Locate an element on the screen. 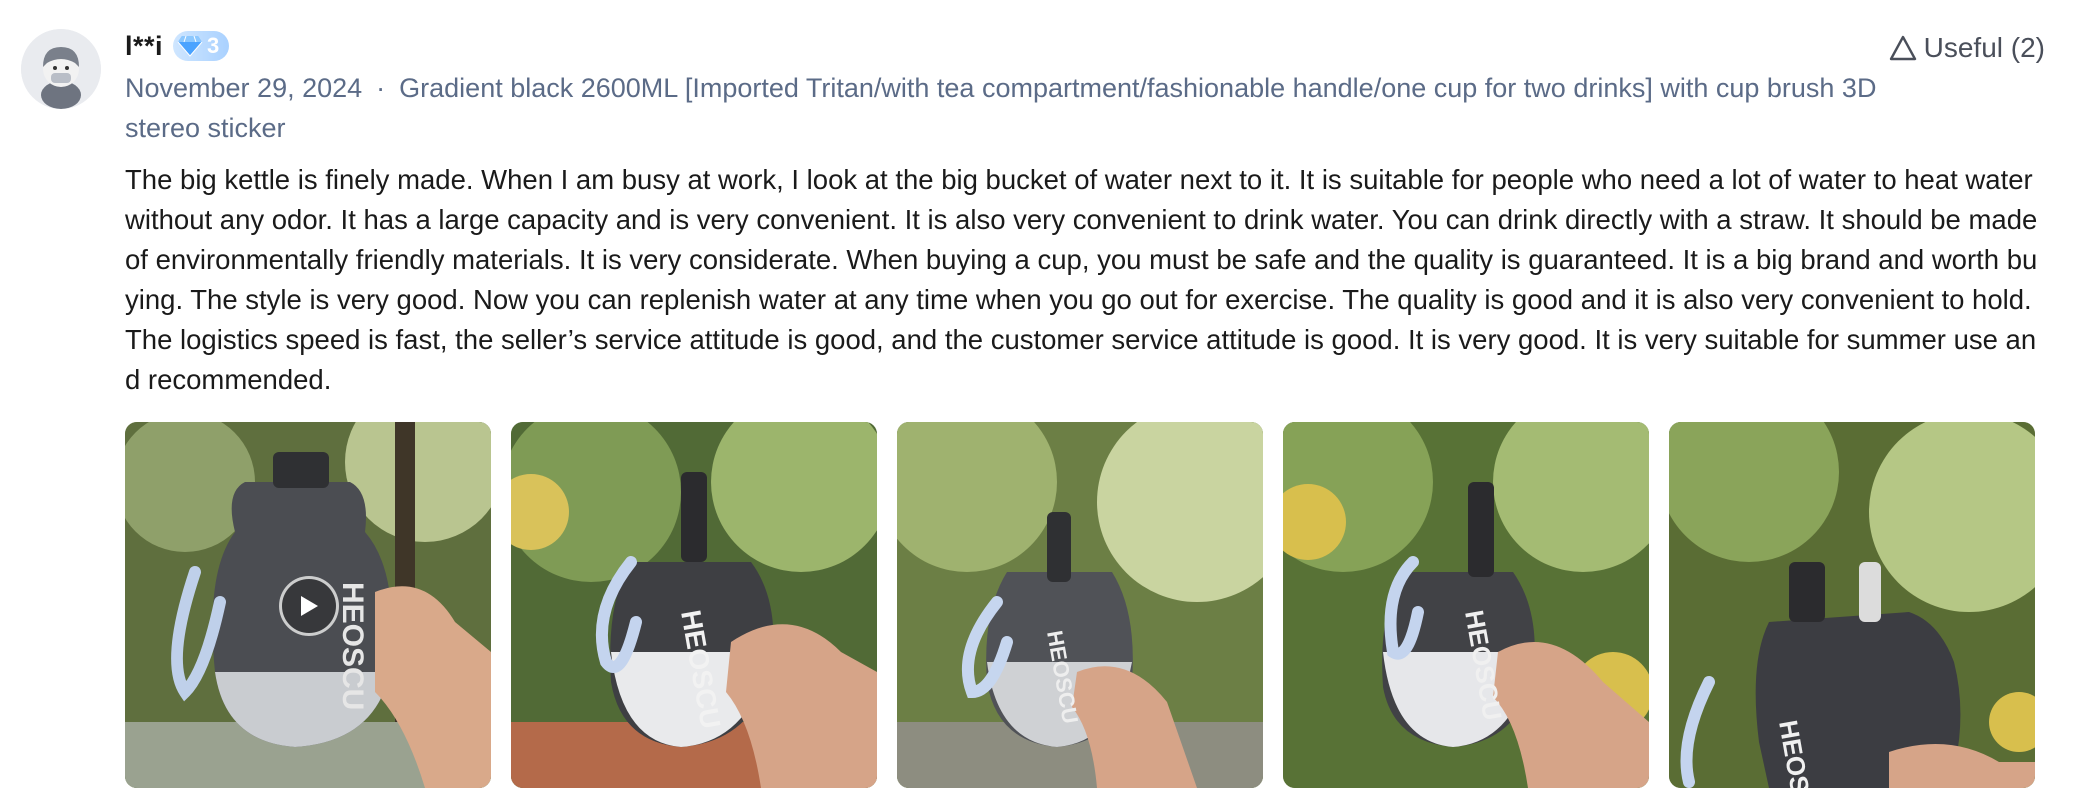 The width and height of the screenshot is (2082, 812). level-badge: 3 is located at coordinates (201, 46).